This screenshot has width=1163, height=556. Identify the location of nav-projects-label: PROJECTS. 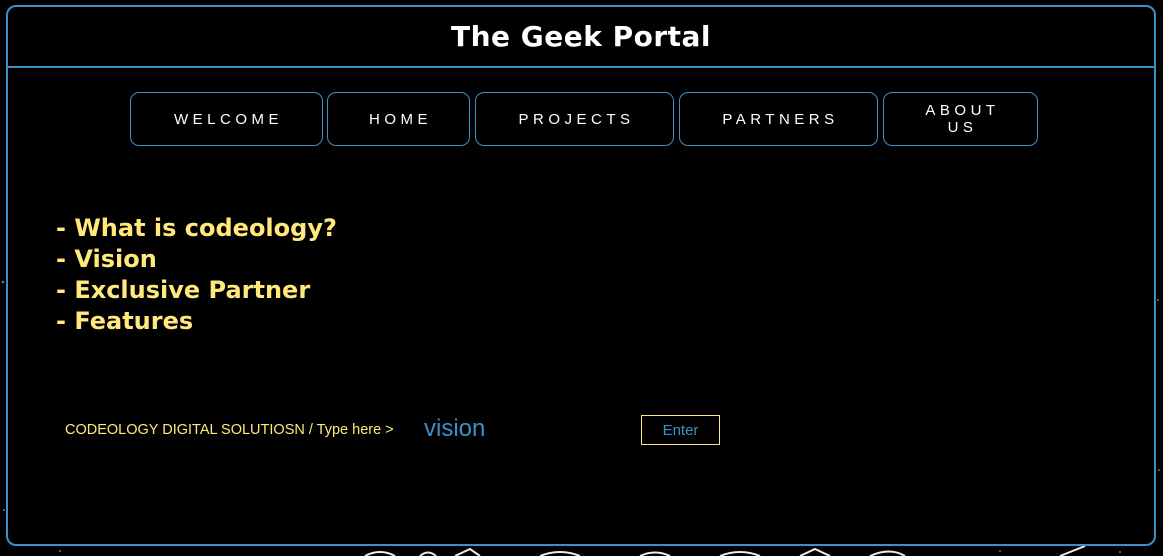
(576, 119).